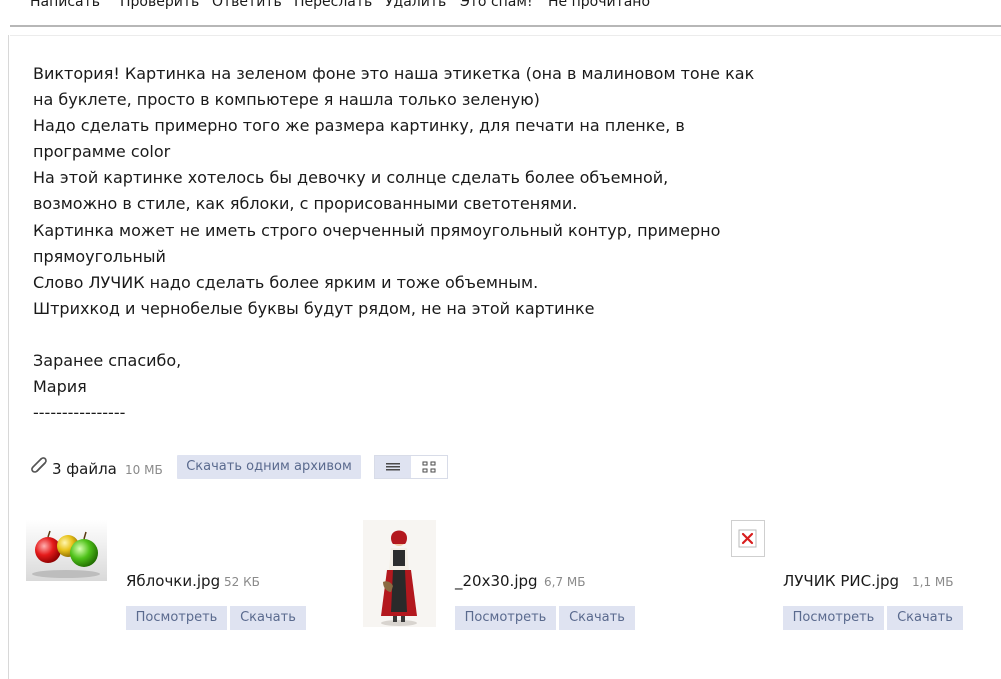 This screenshot has width=1001, height=679. What do you see at coordinates (247, 5) in the screenshot?
I see `reply-button: Ответить` at bounding box center [247, 5].